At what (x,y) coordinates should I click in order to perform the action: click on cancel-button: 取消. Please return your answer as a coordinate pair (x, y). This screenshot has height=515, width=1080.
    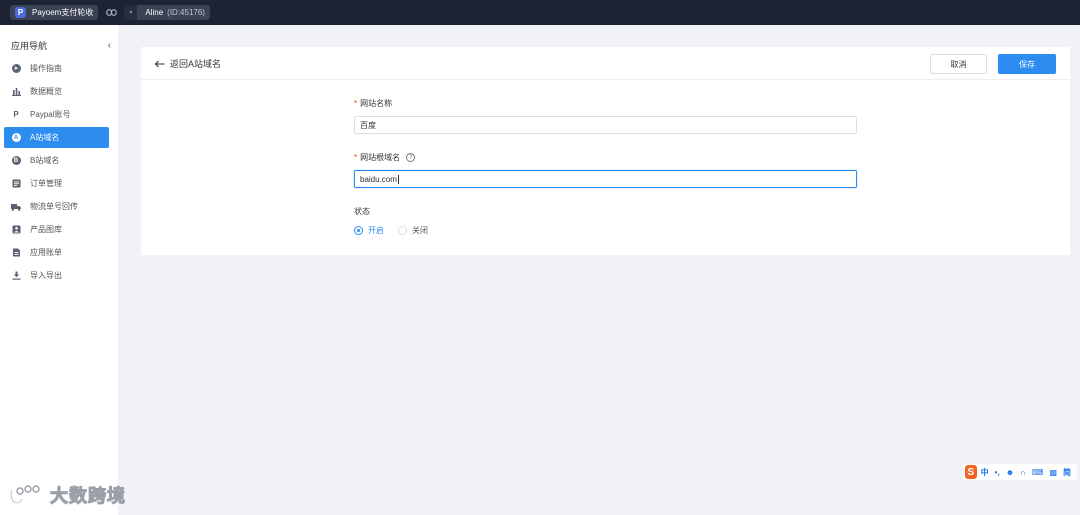
    Looking at the image, I should click on (958, 64).